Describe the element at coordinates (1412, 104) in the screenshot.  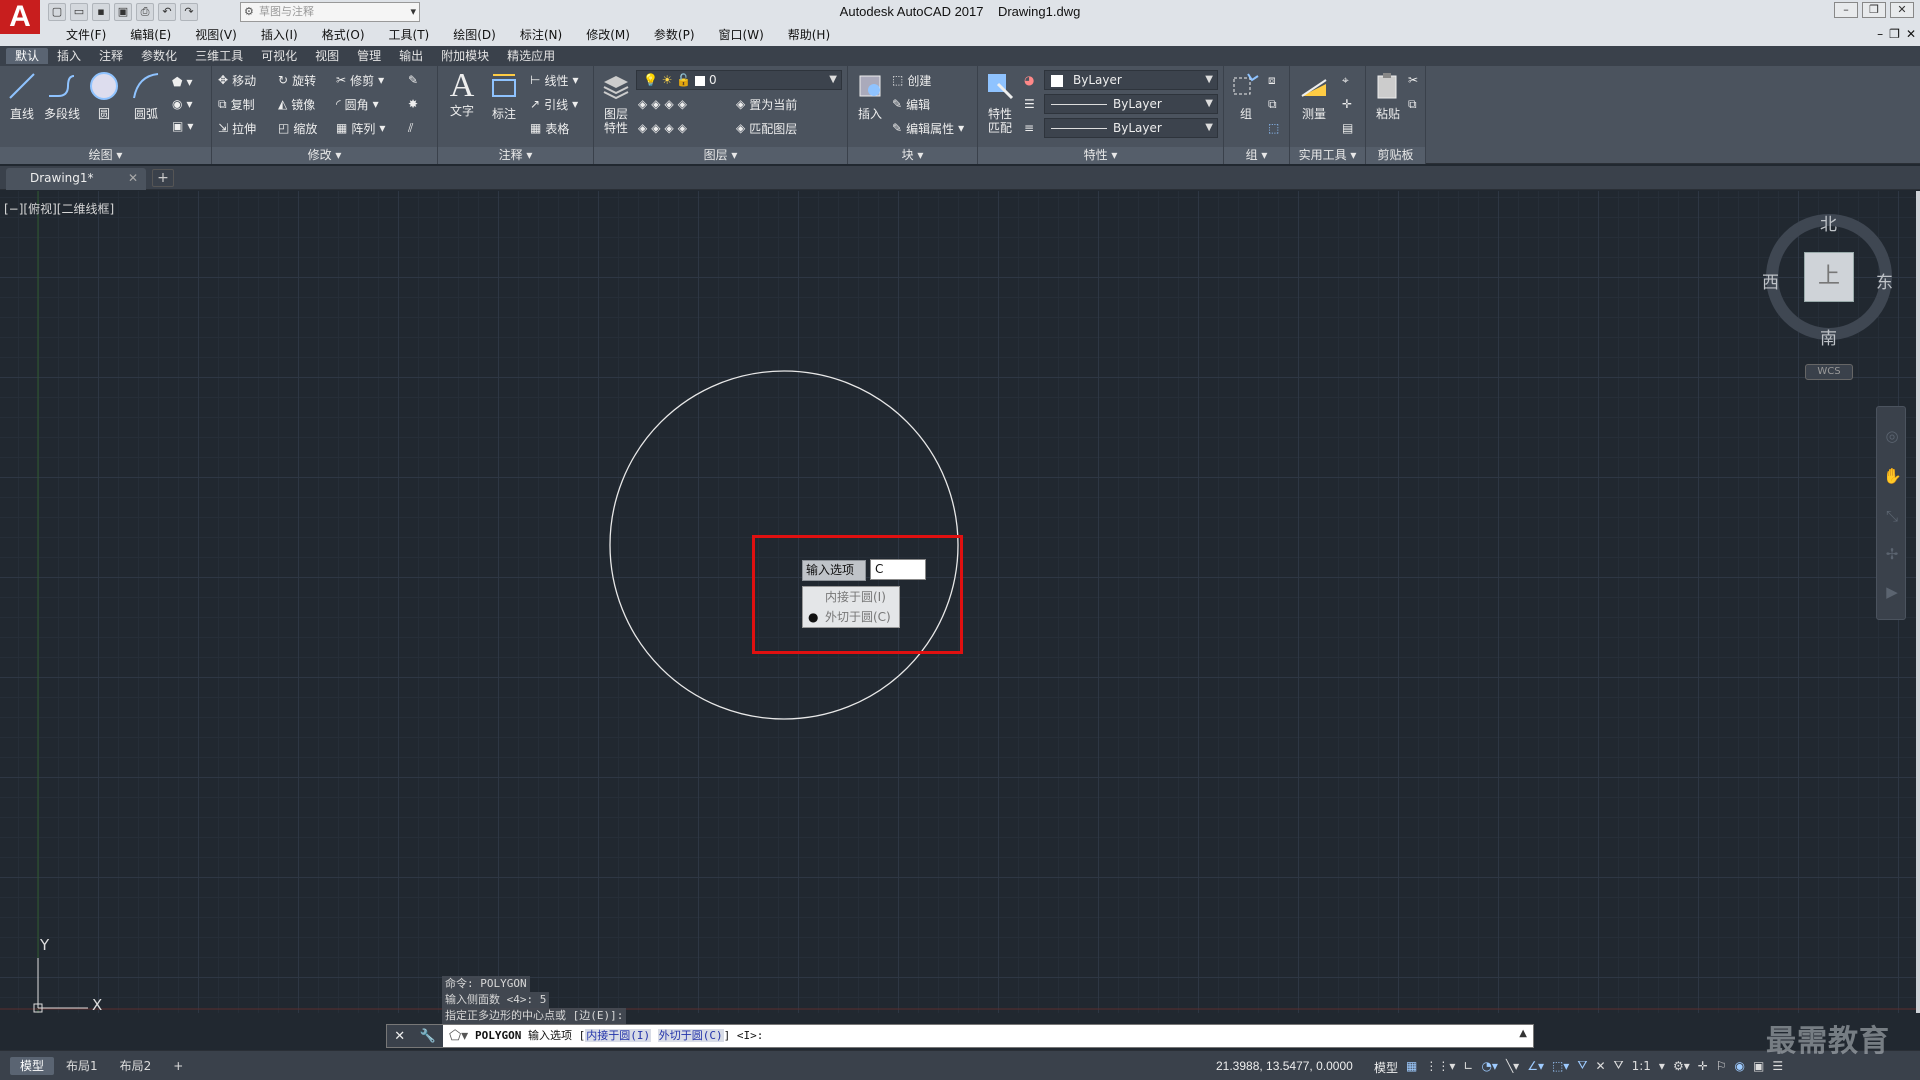
I see `copy-clip-icon: ⧉` at that location.